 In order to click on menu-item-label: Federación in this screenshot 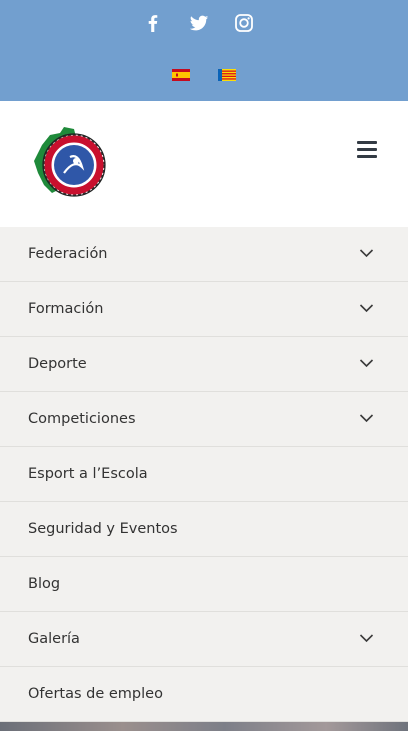, I will do `click(68, 254)`.